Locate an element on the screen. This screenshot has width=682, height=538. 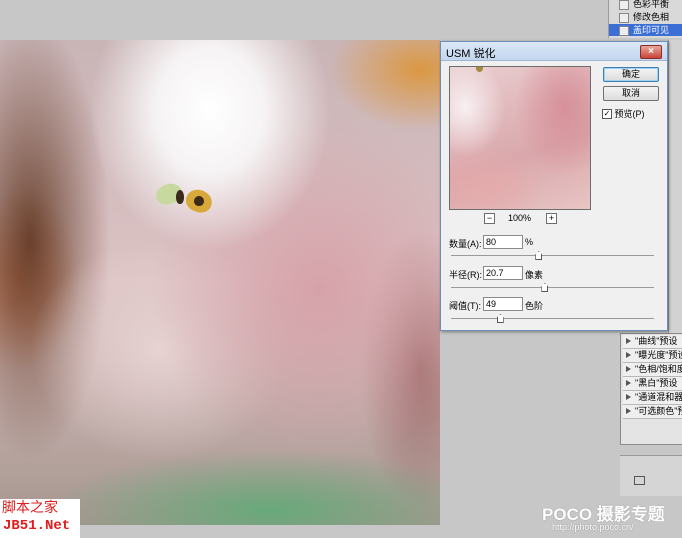
threshold-slider-track is located at coordinates (552, 318).